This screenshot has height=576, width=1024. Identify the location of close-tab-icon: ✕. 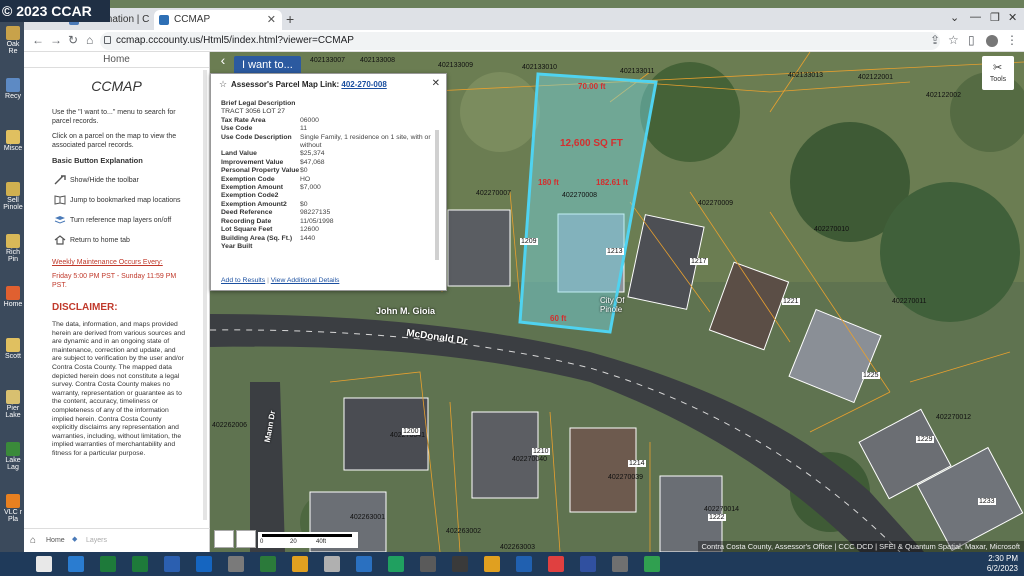
(271, 20).